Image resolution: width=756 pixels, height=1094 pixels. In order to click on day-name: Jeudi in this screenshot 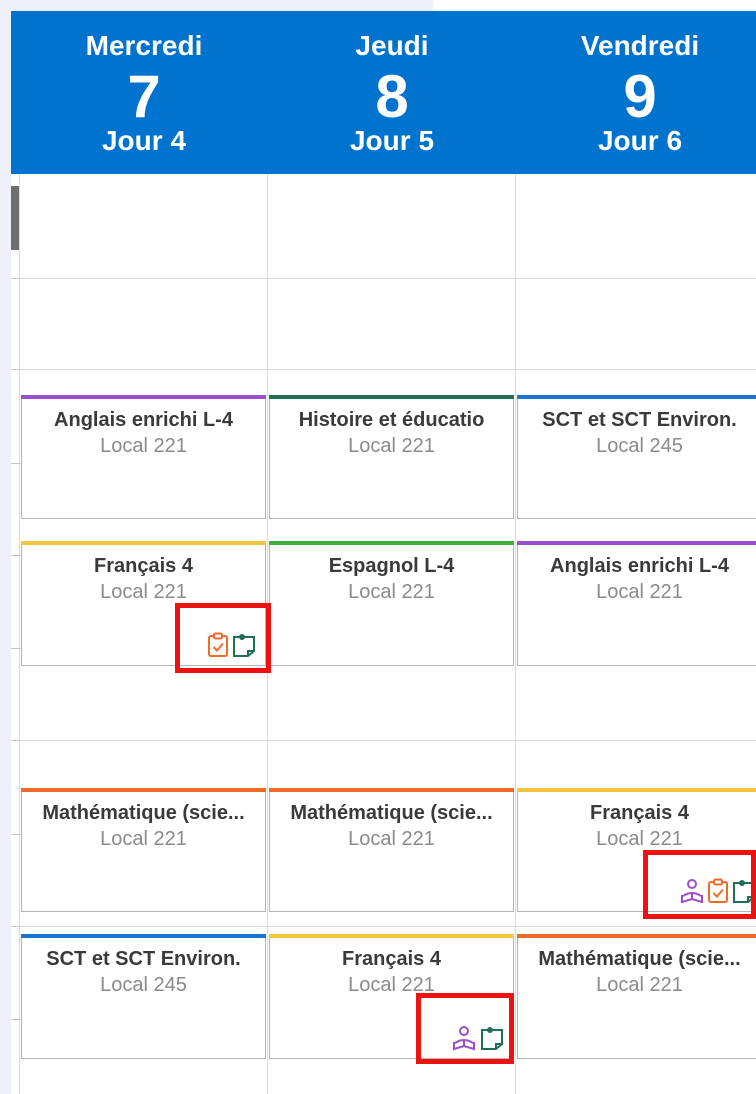, I will do `click(392, 45)`.